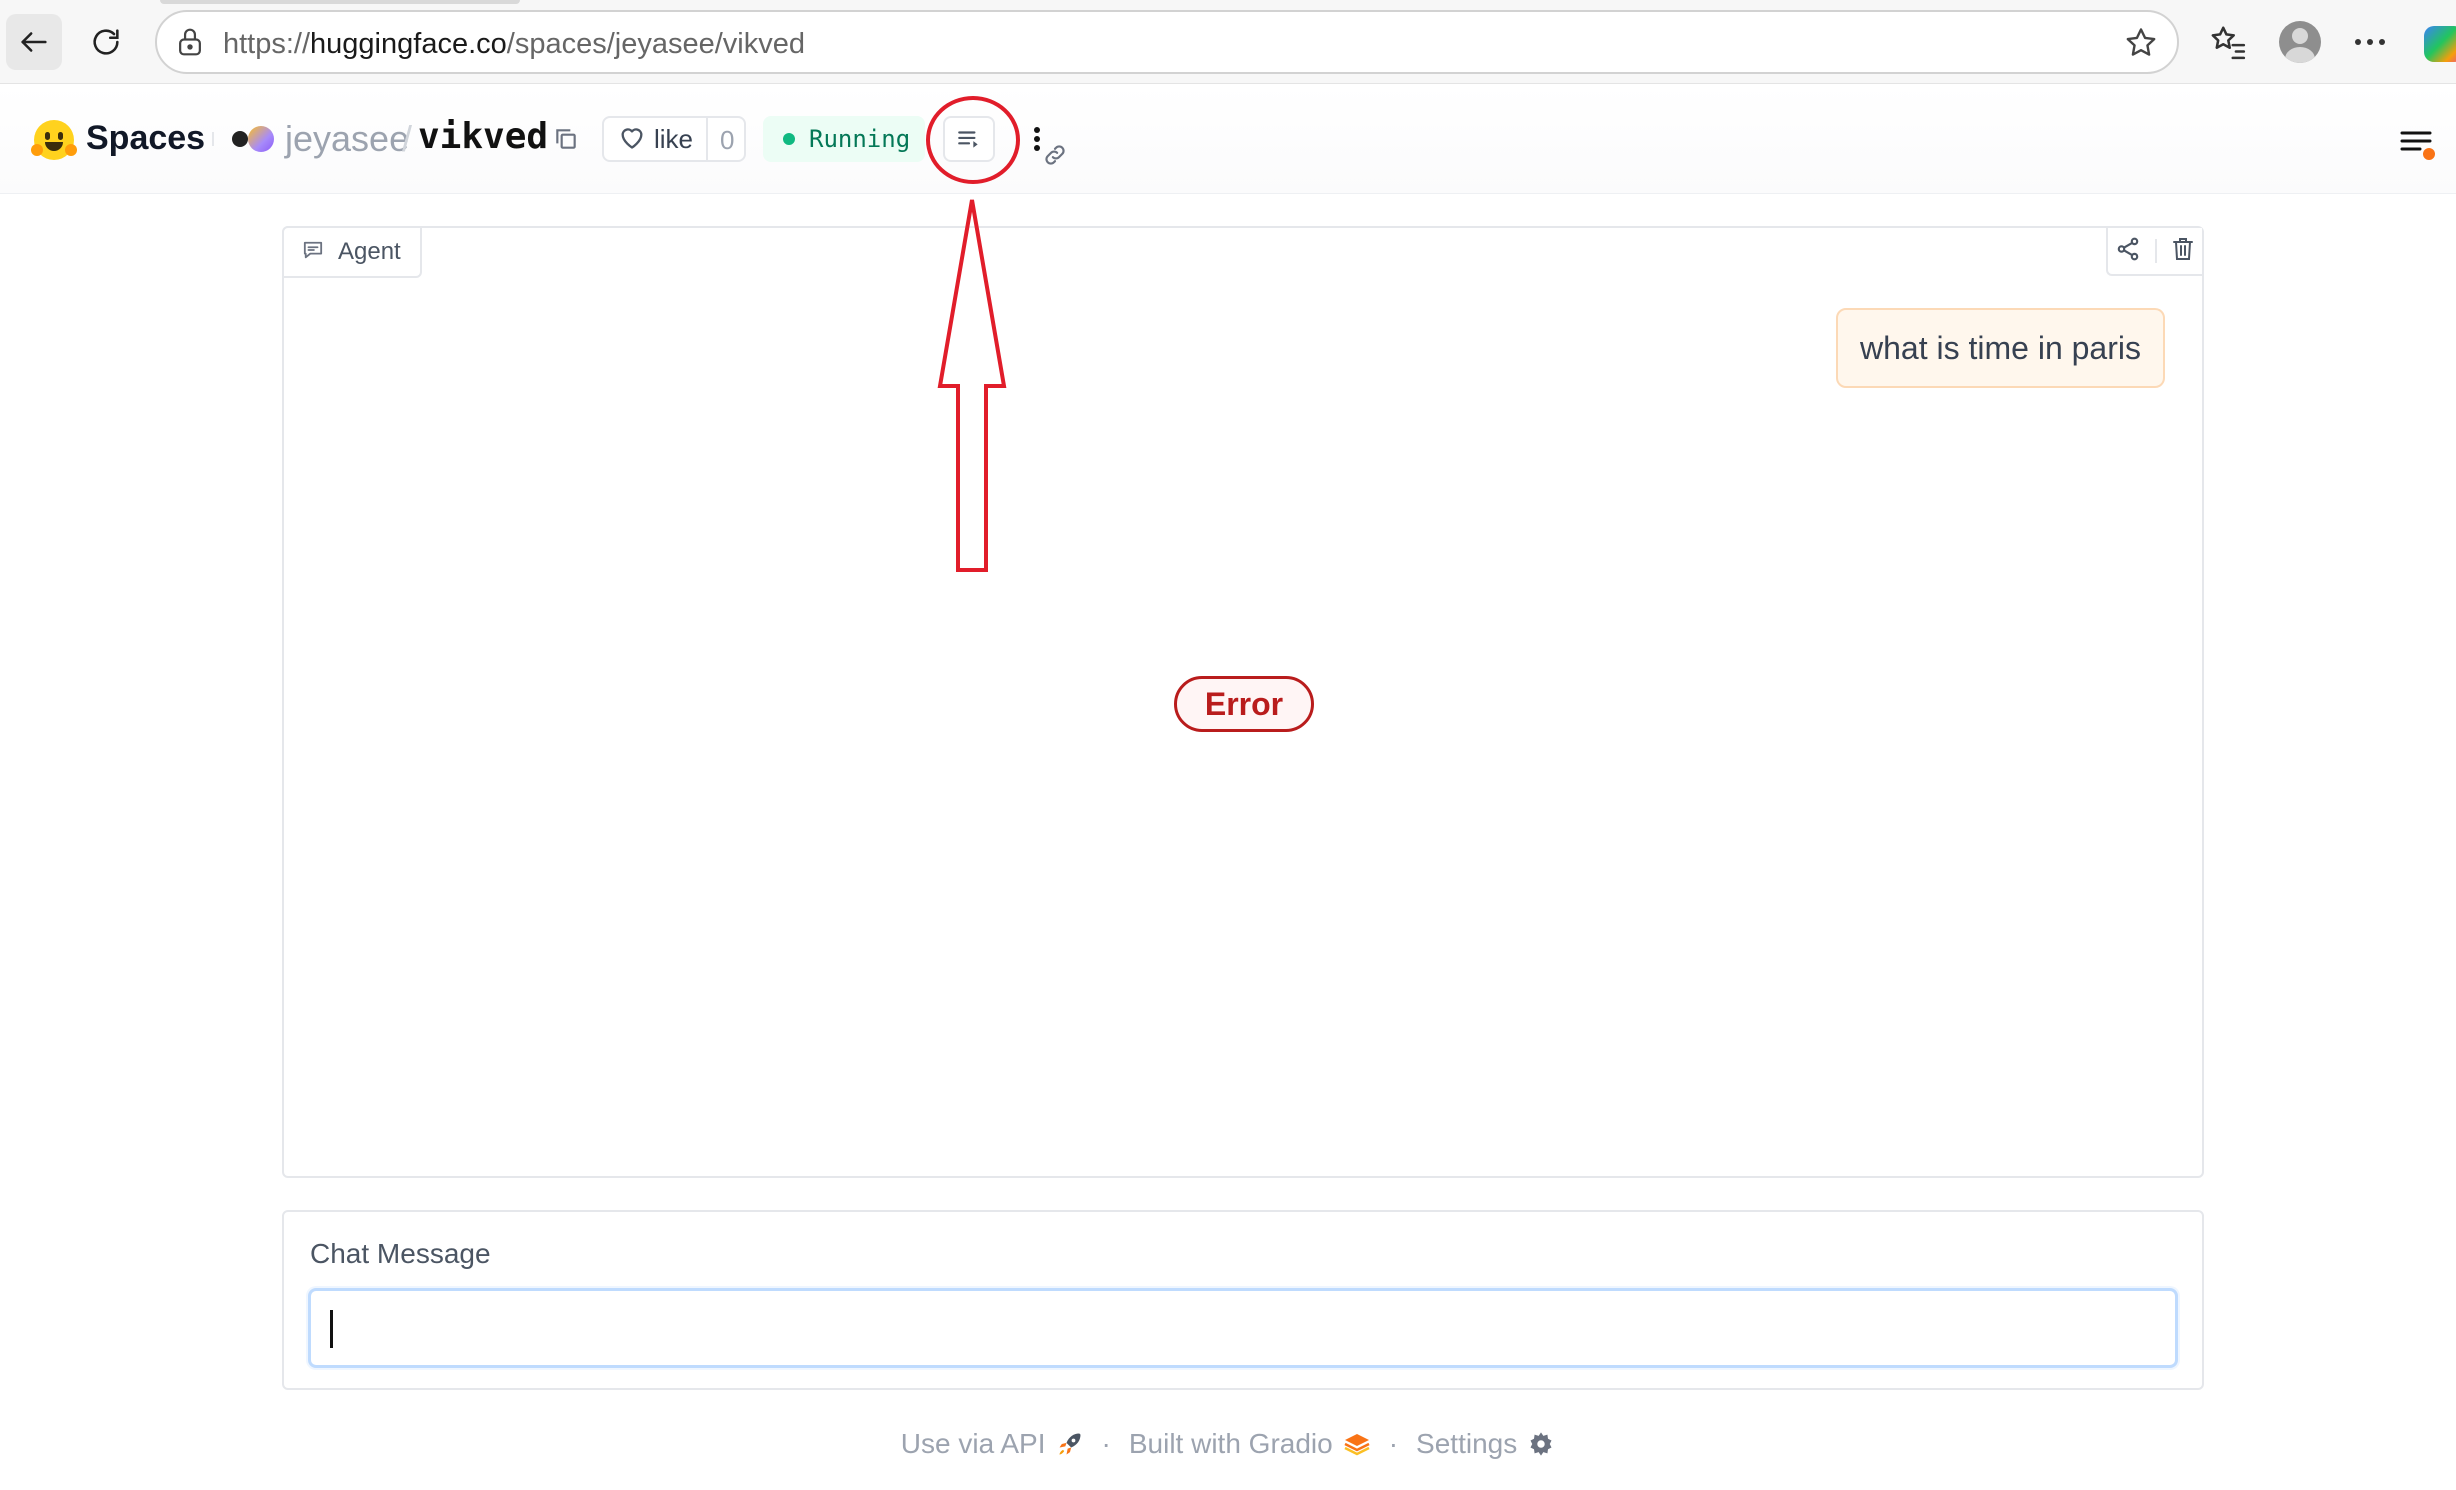  I want to click on favorite-star-icon, so click(2141, 45).